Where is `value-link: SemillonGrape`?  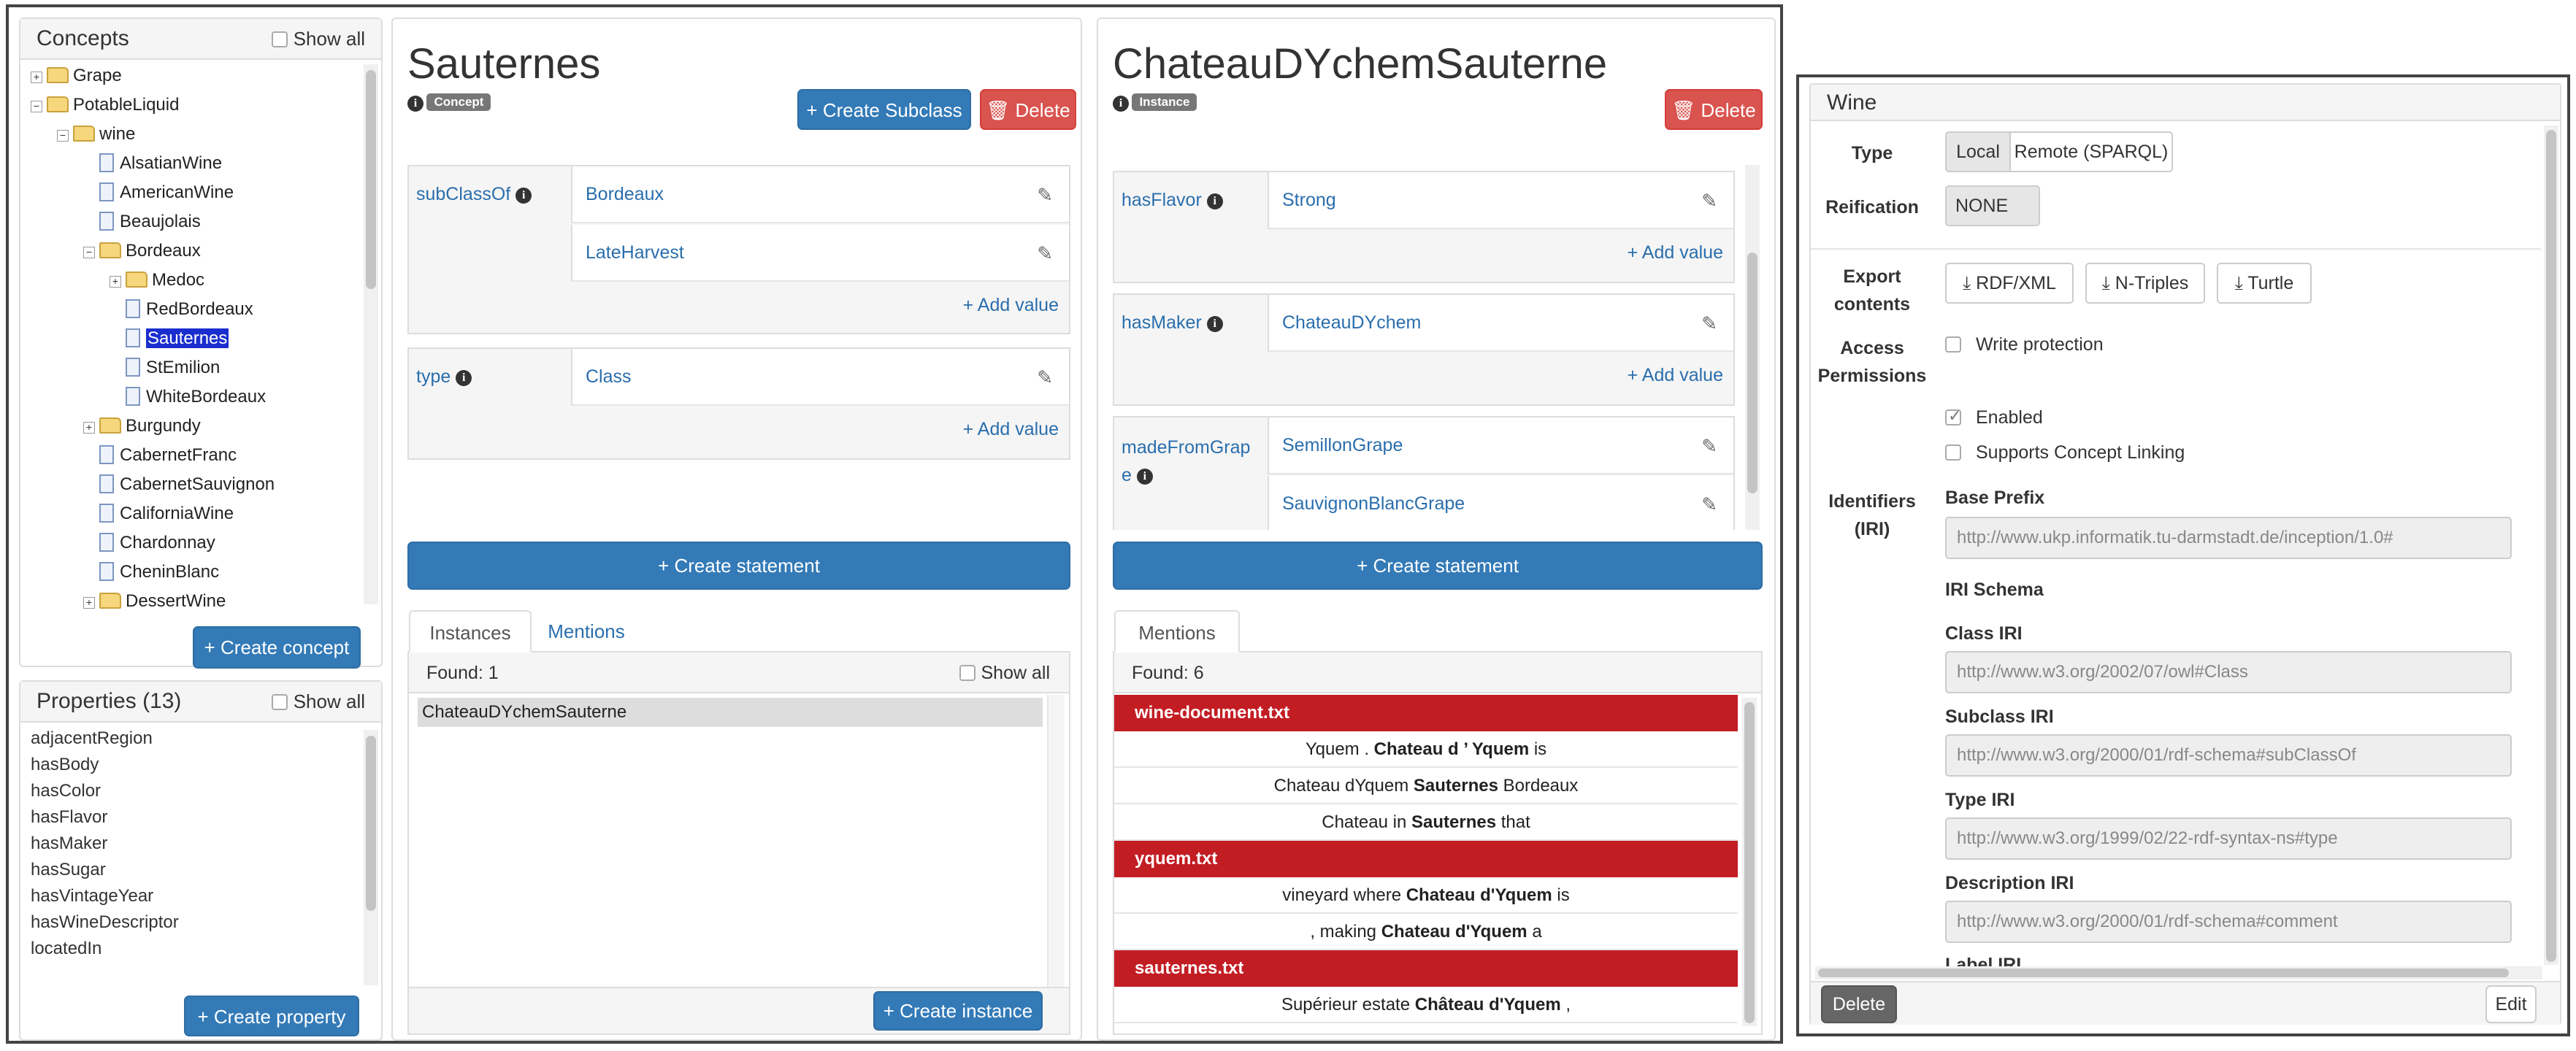
value-link: SemillonGrape is located at coordinates (1342, 445).